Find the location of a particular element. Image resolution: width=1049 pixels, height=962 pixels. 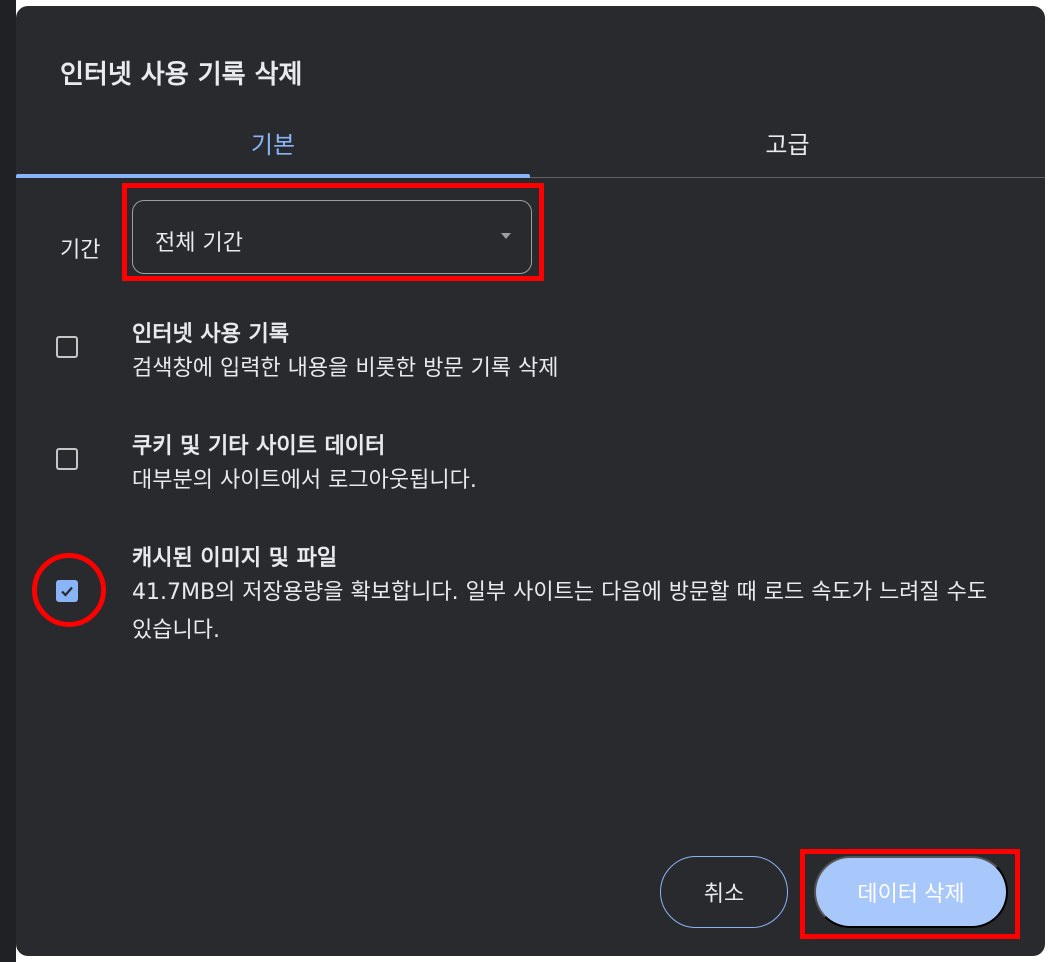

delete-data-button: 데이터 삭제 is located at coordinates (911, 892).